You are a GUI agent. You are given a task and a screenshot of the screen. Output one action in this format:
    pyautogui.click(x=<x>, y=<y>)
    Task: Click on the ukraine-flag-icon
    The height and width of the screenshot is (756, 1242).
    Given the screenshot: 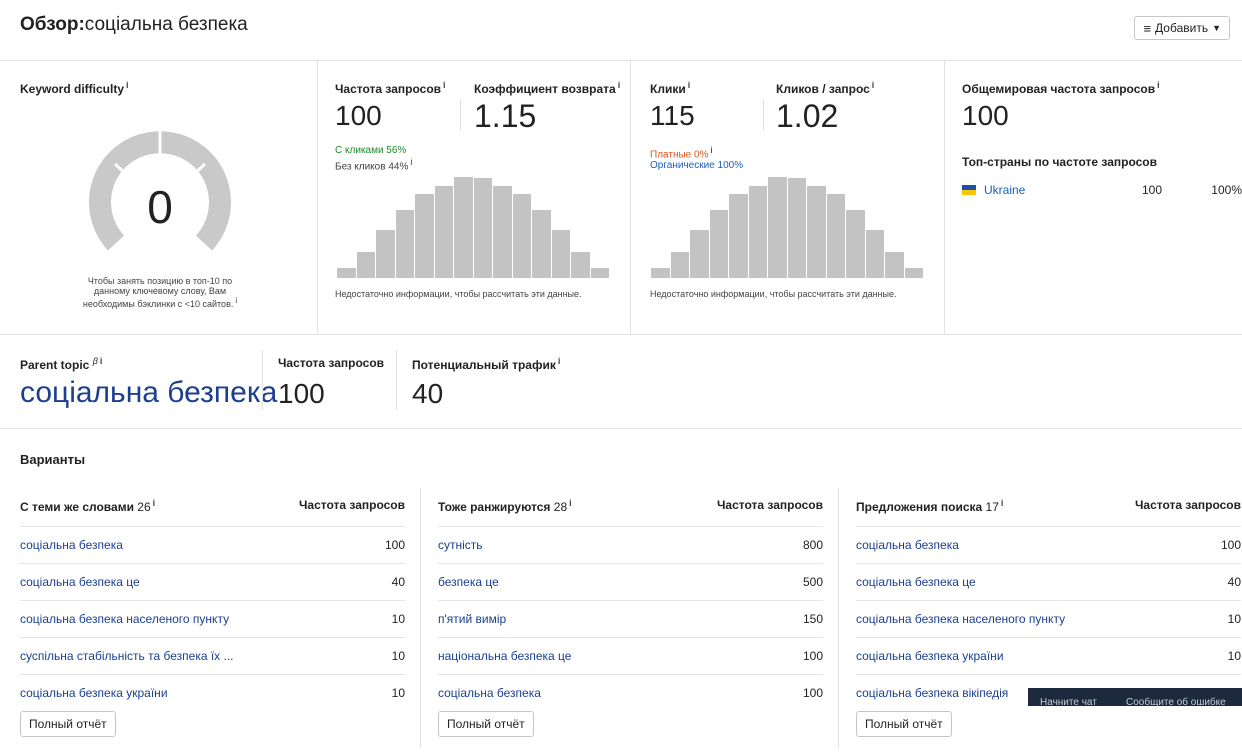 What is the action you would take?
    pyautogui.click(x=969, y=190)
    